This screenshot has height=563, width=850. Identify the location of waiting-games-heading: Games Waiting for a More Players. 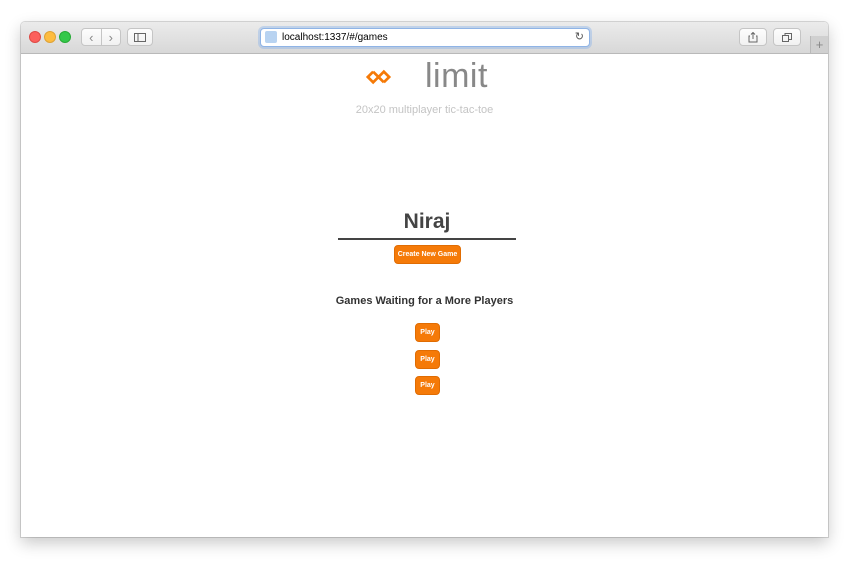
(424, 301).